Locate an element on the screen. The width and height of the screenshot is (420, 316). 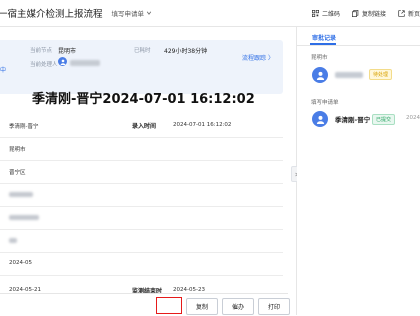
timestamp: 2024 is located at coordinates (413, 118).